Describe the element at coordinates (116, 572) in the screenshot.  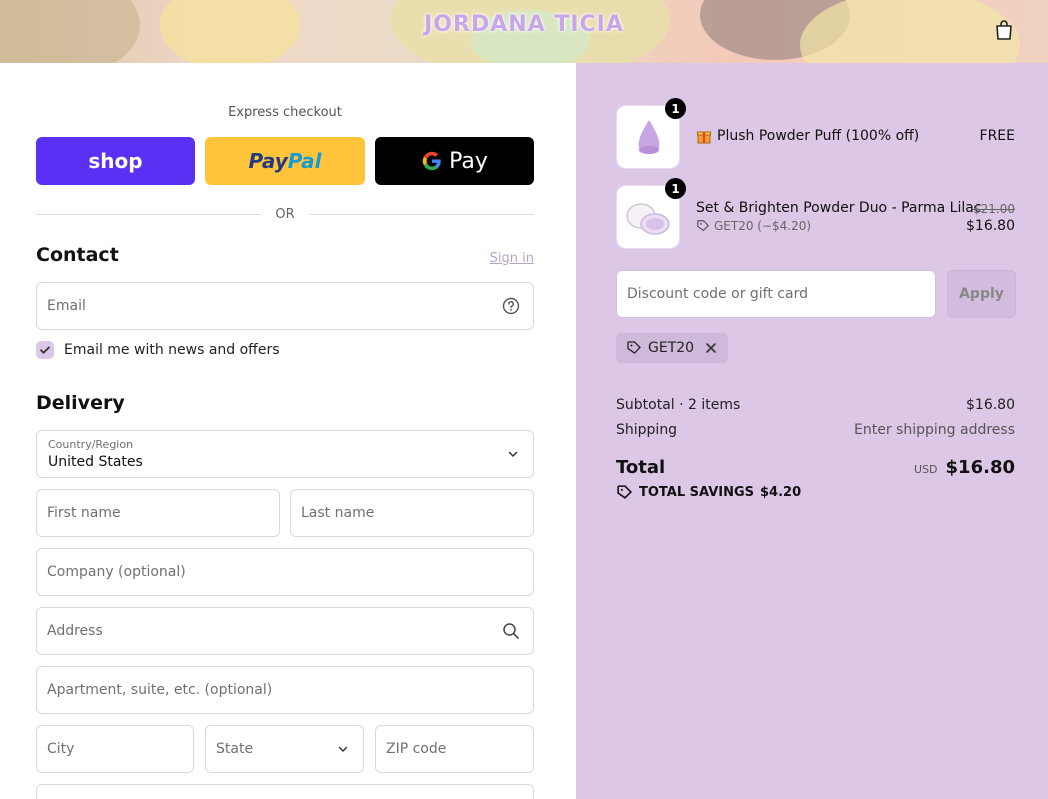
I see `company-placeholder: Company (optional)` at that location.